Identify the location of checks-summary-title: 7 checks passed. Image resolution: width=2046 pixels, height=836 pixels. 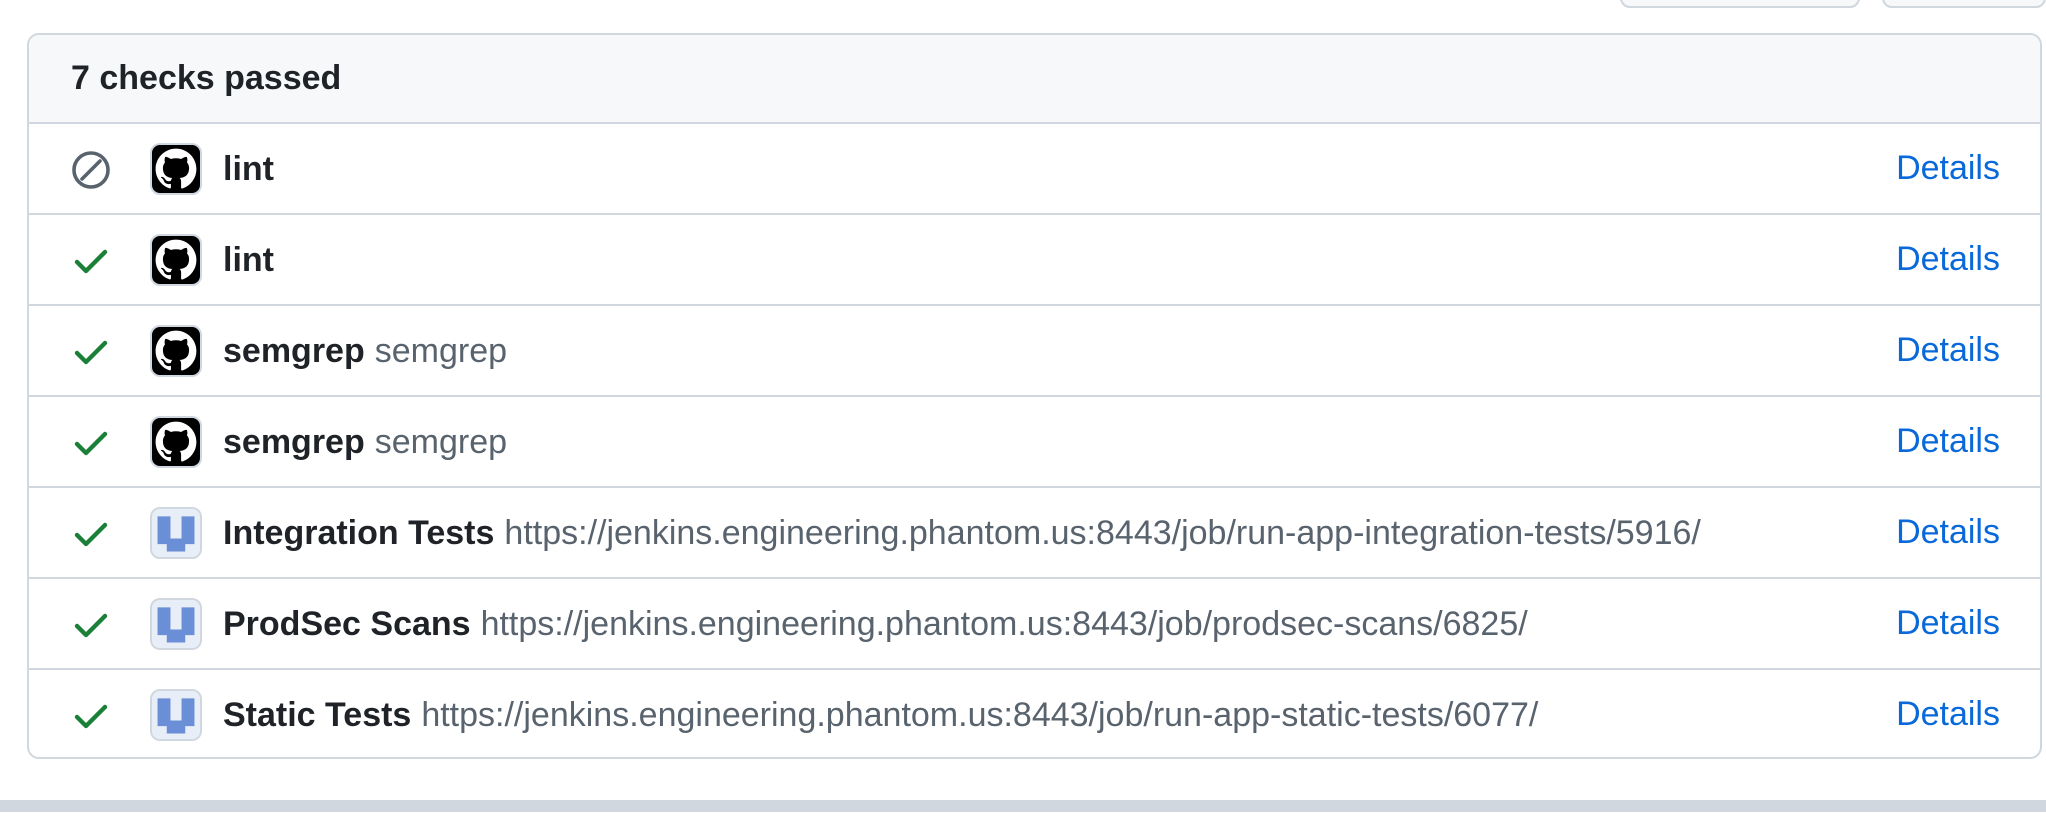
(206, 78).